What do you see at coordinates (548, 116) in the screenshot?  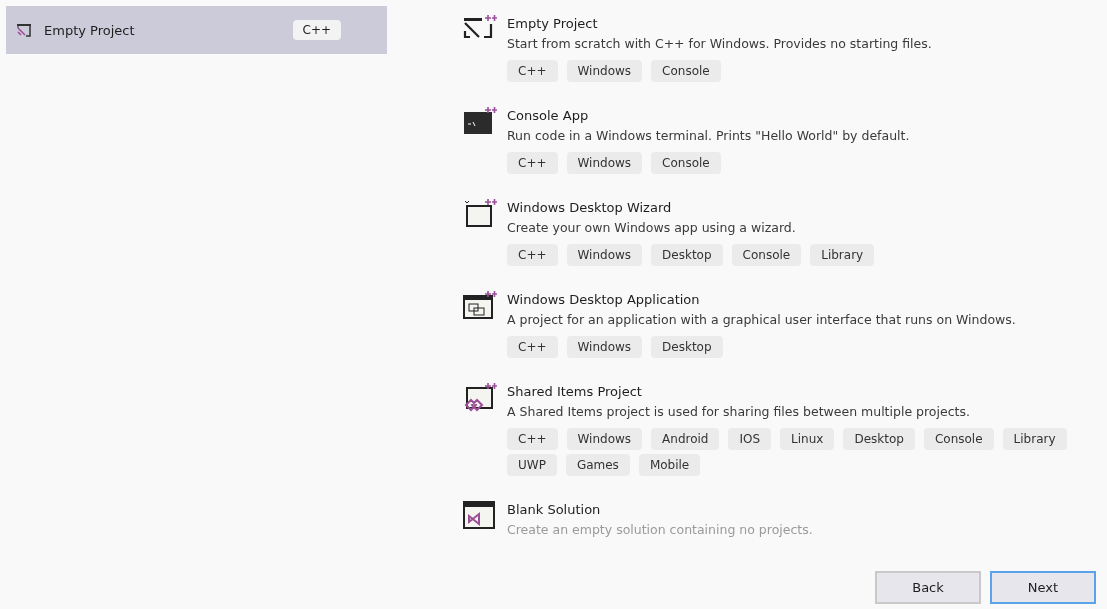 I see `template-title: Console App` at bounding box center [548, 116].